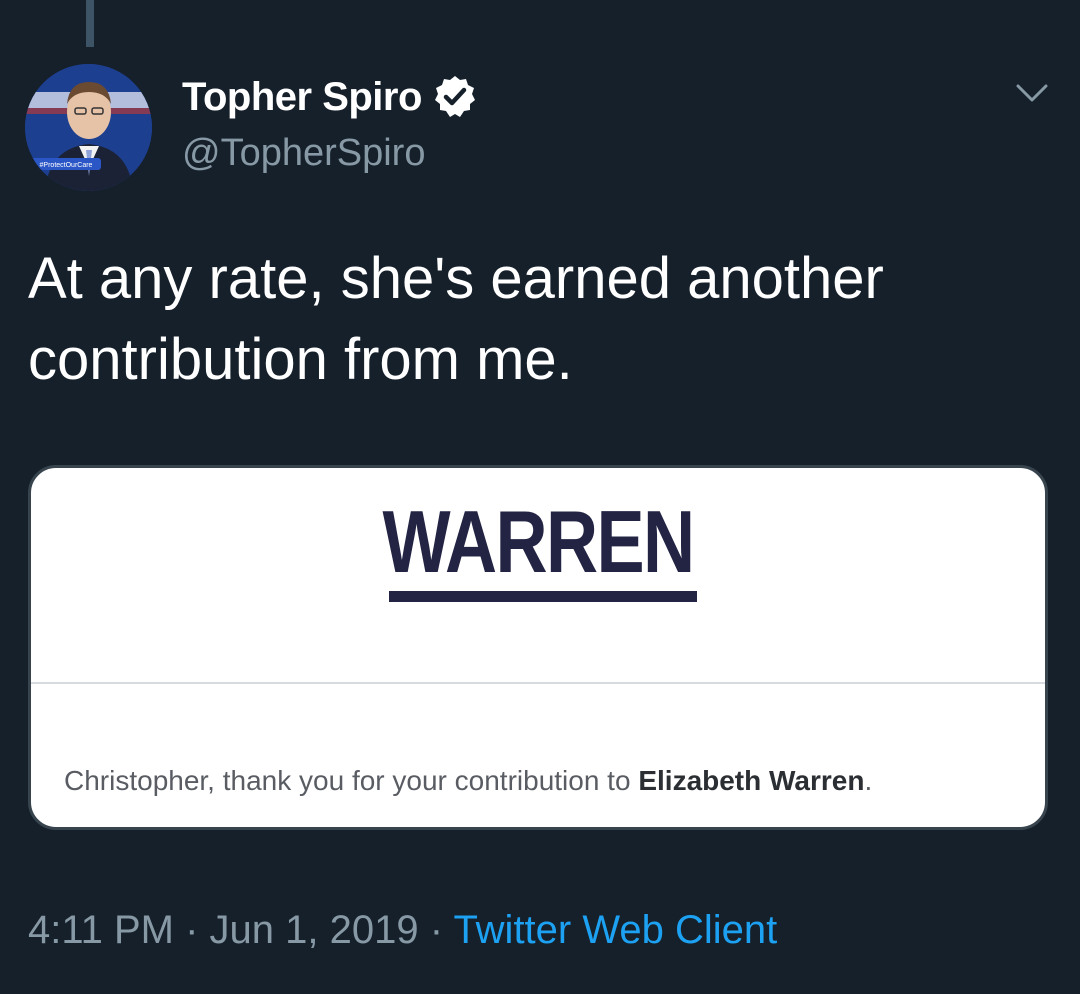 This screenshot has height=994, width=1080. Describe the element at coordinates (90, 23) in the screenshot. I see `thread-connector-line` at that location.